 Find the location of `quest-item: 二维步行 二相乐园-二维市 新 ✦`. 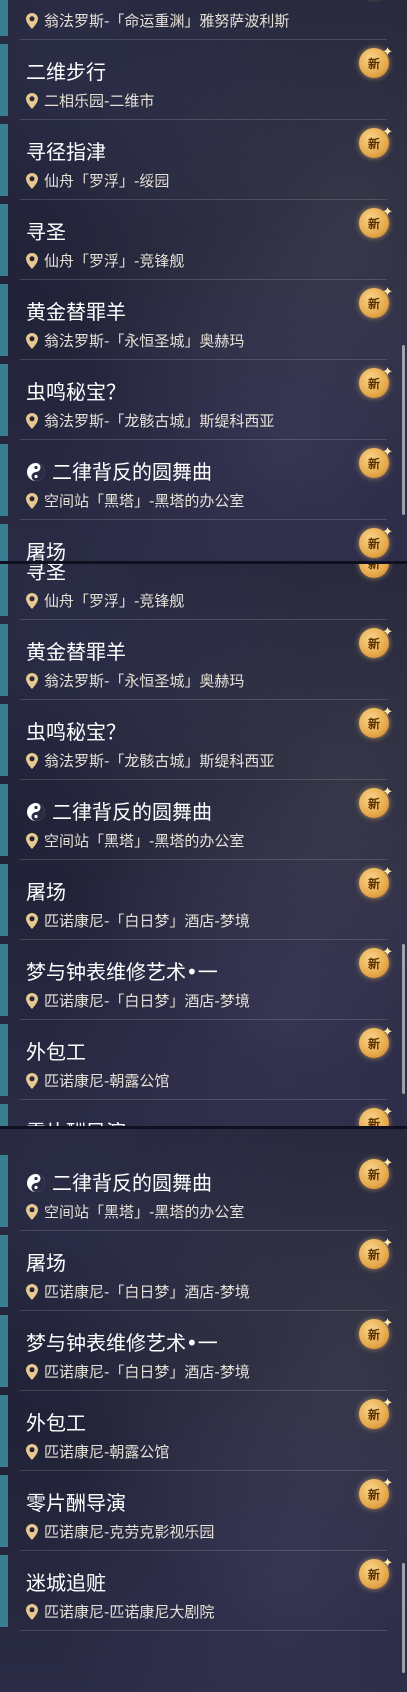

quest-item: 二维步行 二相乐园-二维市 新 ✦ is located at coordinates (203, 80).